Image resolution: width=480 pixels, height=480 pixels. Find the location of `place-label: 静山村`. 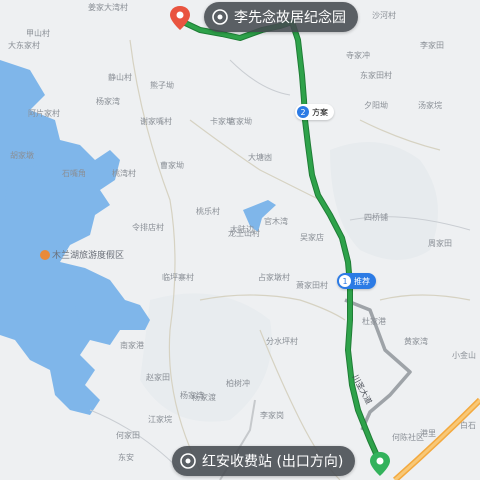

place-label: 静山村 is located at coordinates (120, 77).